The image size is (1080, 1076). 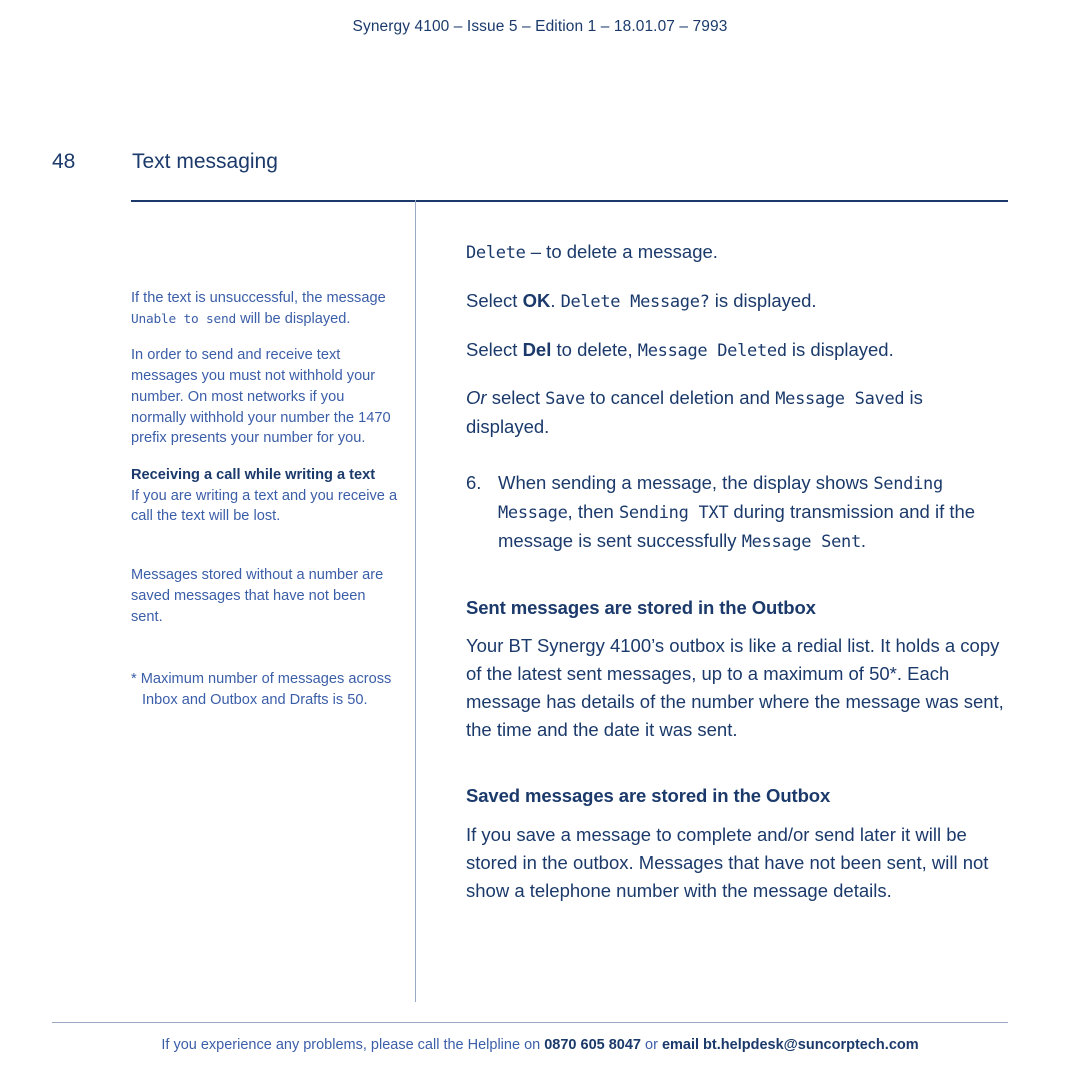 I want to click on step-6-number: 6., so click(x=474, y=483).